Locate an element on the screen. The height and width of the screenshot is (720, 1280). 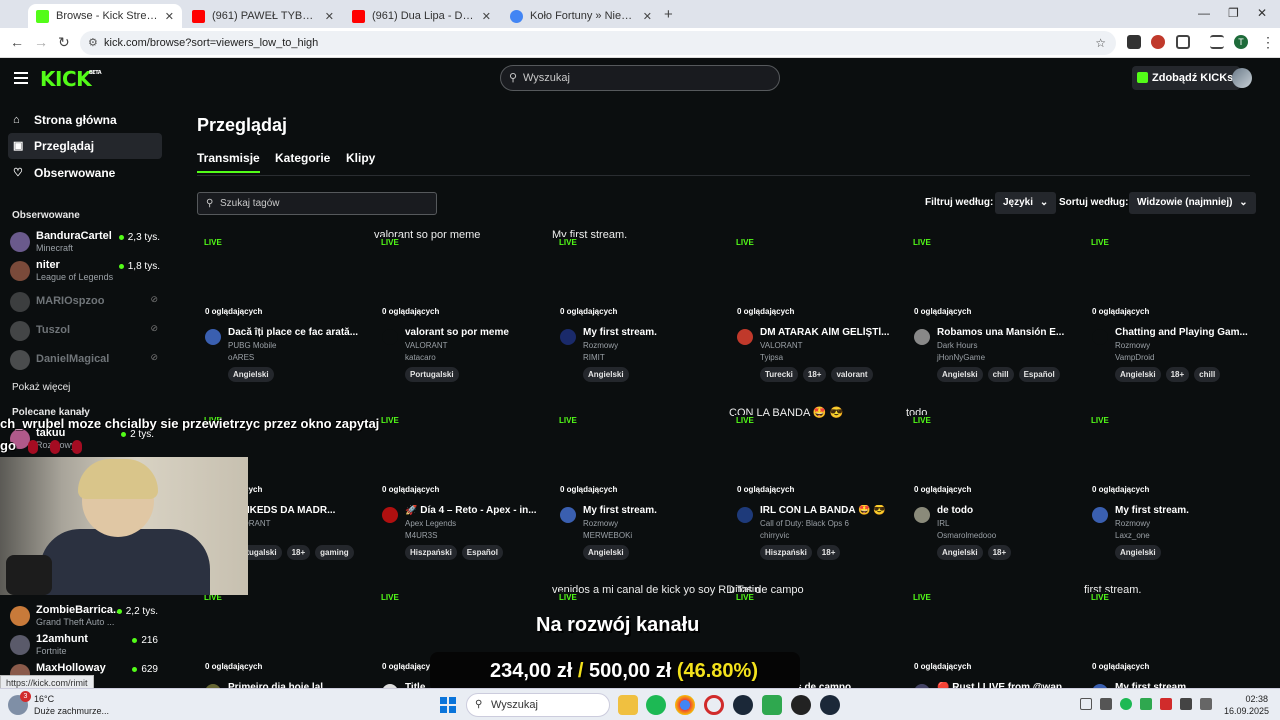
get-kicks-button: Zdobądź KICKs is located at coordinates (1186, 78).